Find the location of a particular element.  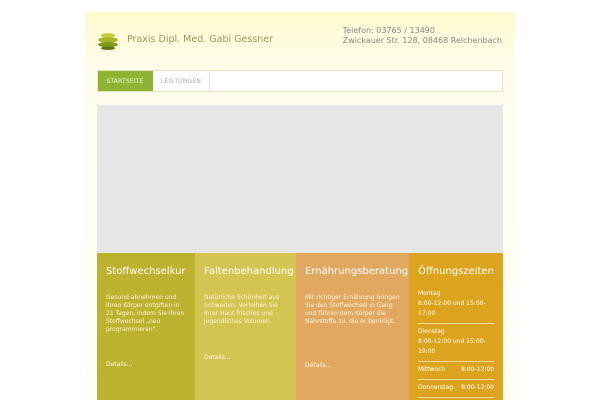

day-name: Dienstag is located at coordinates (431, 331).